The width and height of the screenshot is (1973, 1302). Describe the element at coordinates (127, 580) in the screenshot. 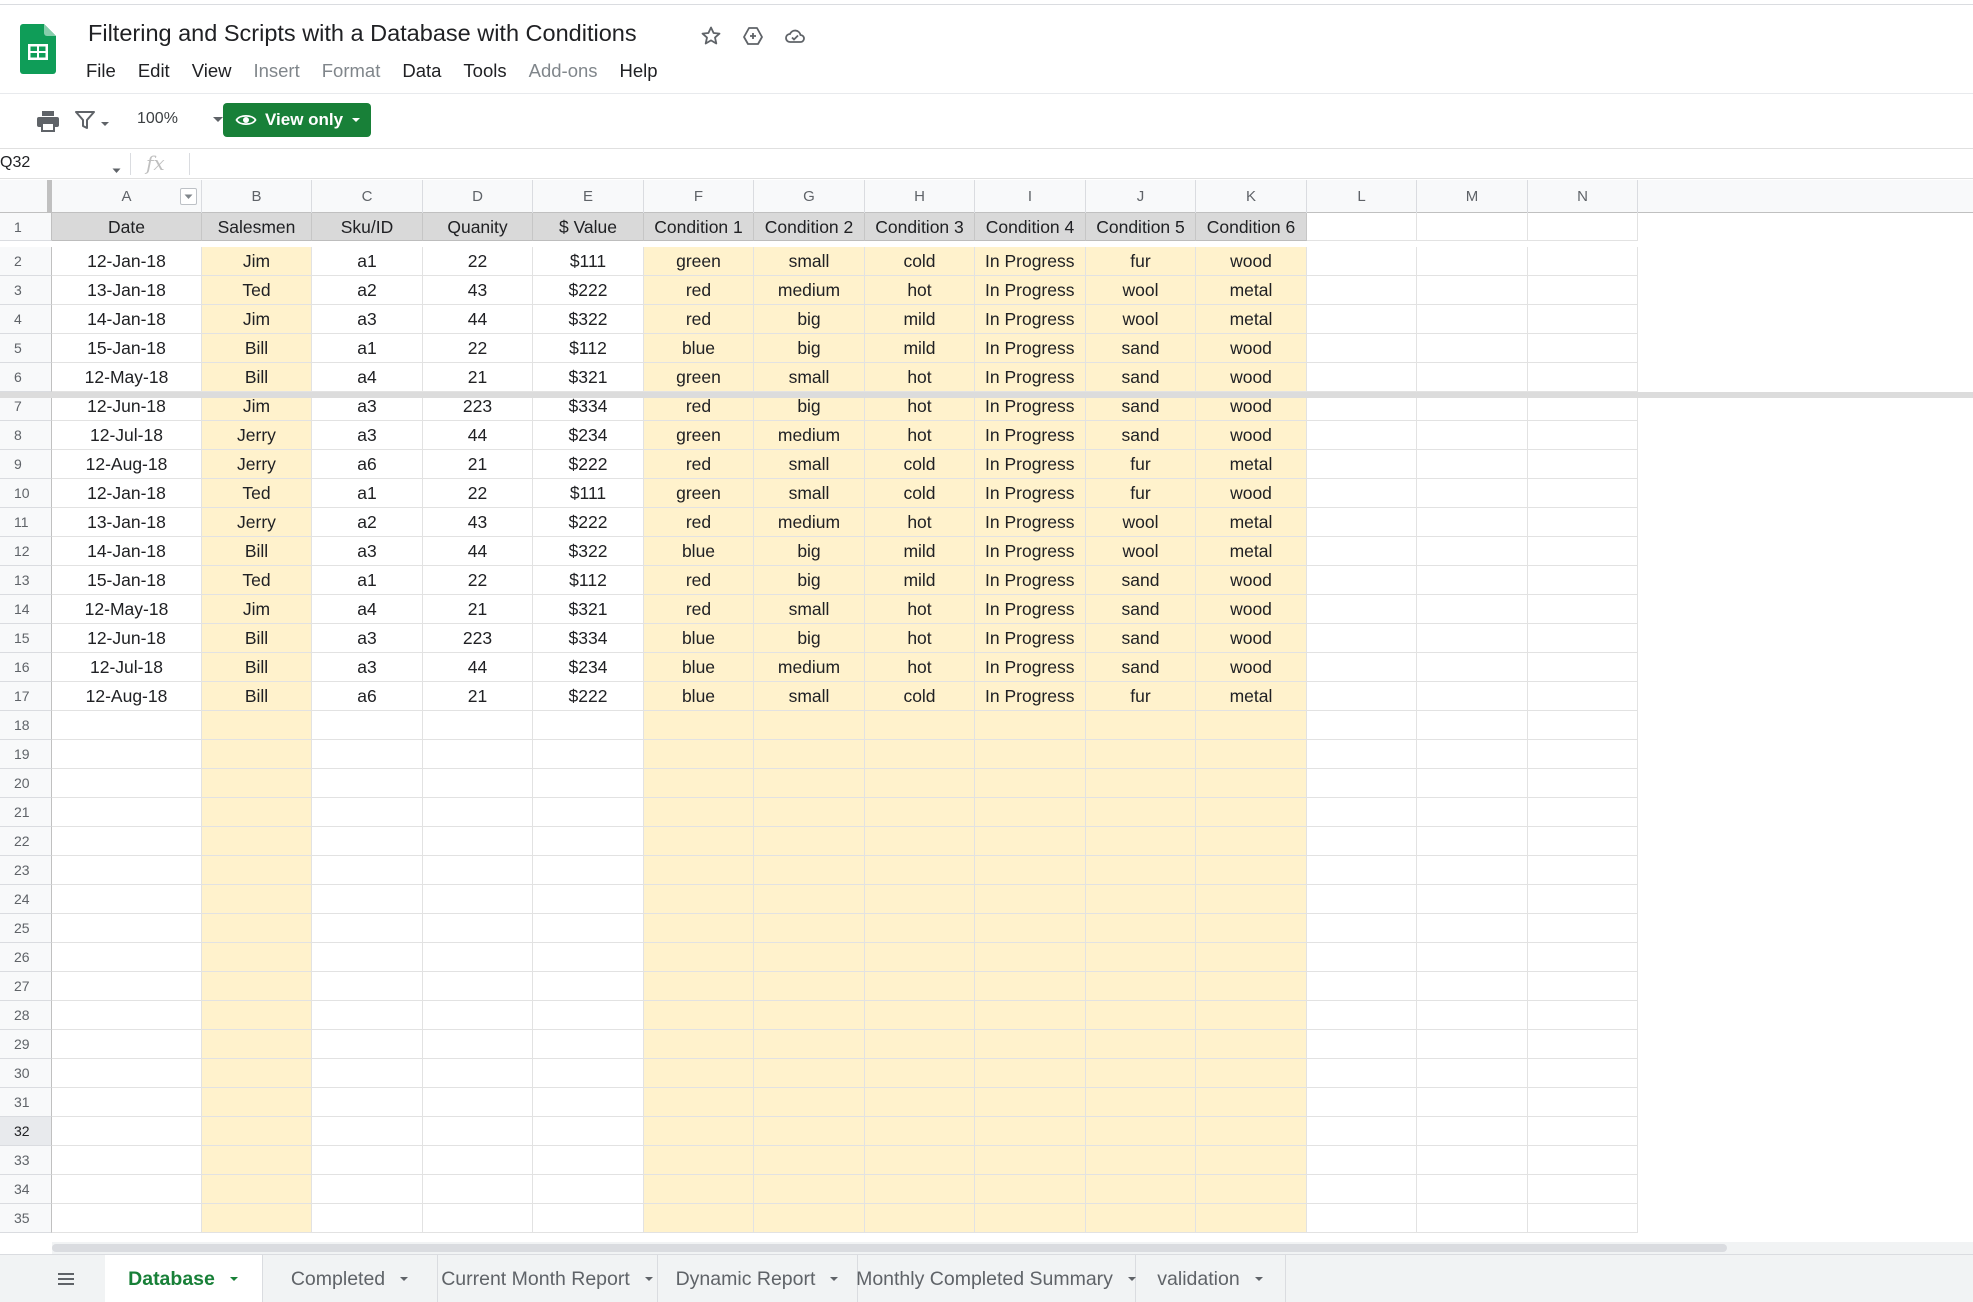

I see `cell: 15-Jan-18` at that location.